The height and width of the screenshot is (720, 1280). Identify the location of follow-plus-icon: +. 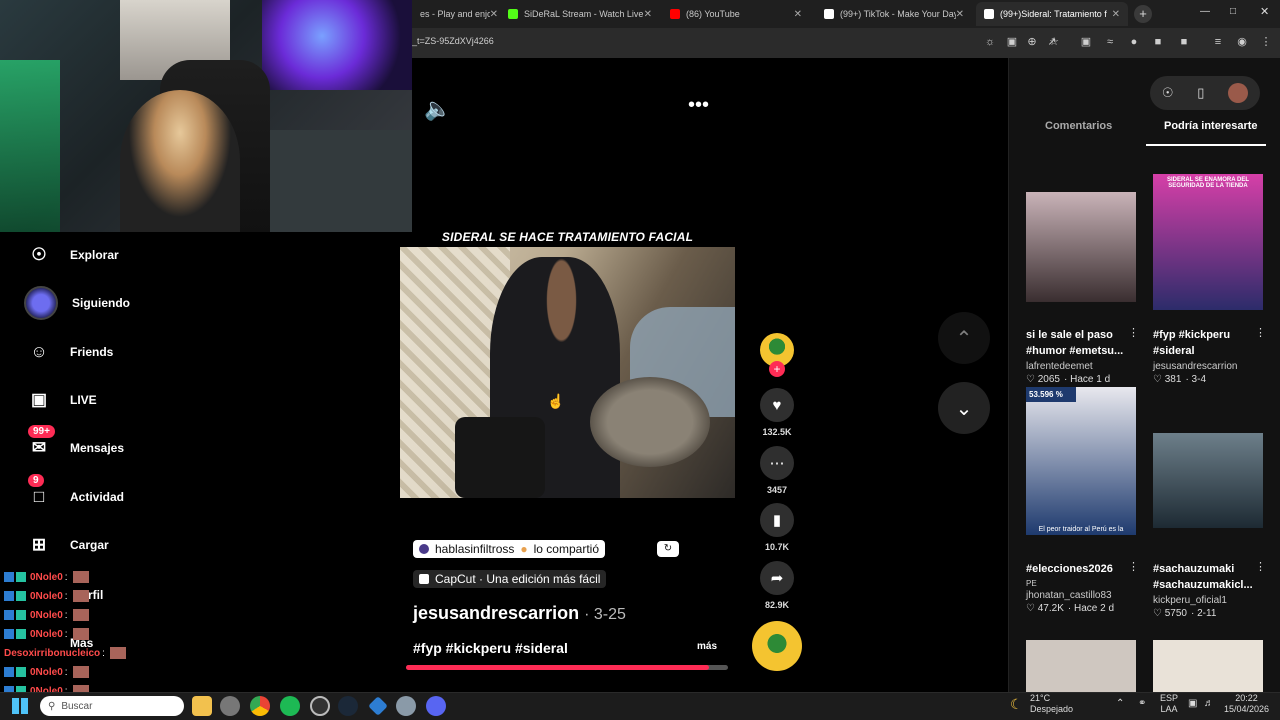
(777, 369).